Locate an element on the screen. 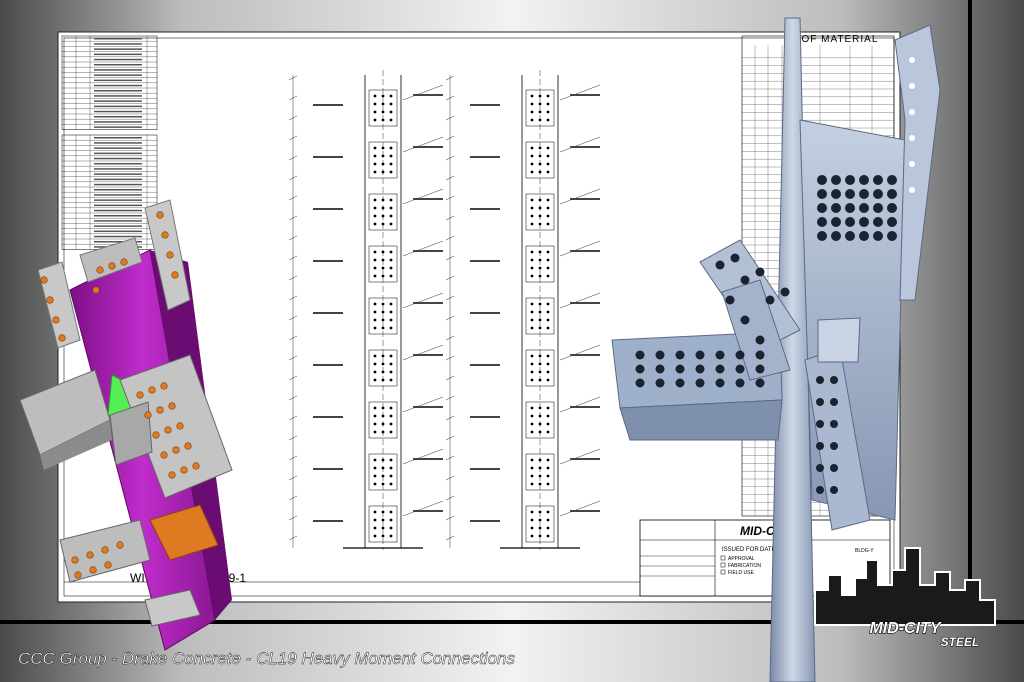 The width and height of the screenshot is (1024, 682). issued-for-label: ISSUED FOR is located at coordinates (740, 550).